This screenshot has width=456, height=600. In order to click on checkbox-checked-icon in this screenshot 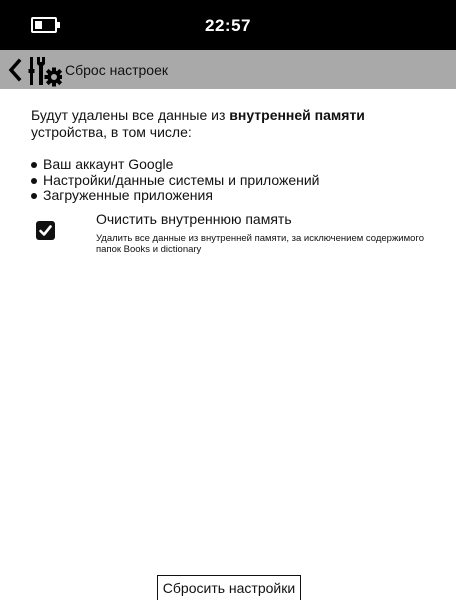, I will do `click(45, 230)`.